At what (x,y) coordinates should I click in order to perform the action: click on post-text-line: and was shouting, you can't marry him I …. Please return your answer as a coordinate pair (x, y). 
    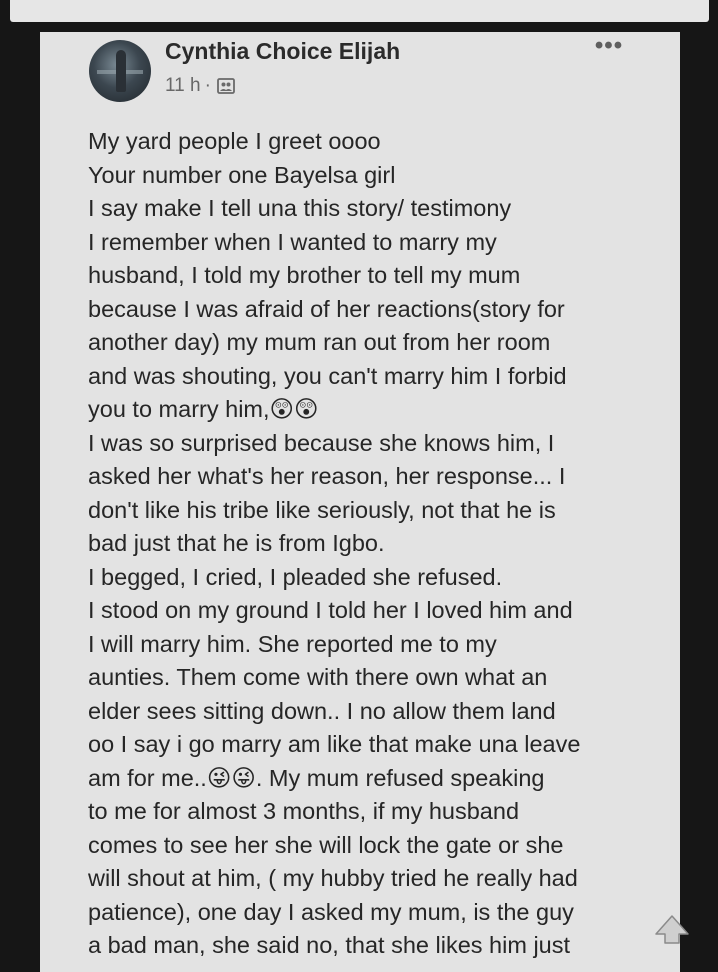
    Looking at the image, I should click on (327, 375).